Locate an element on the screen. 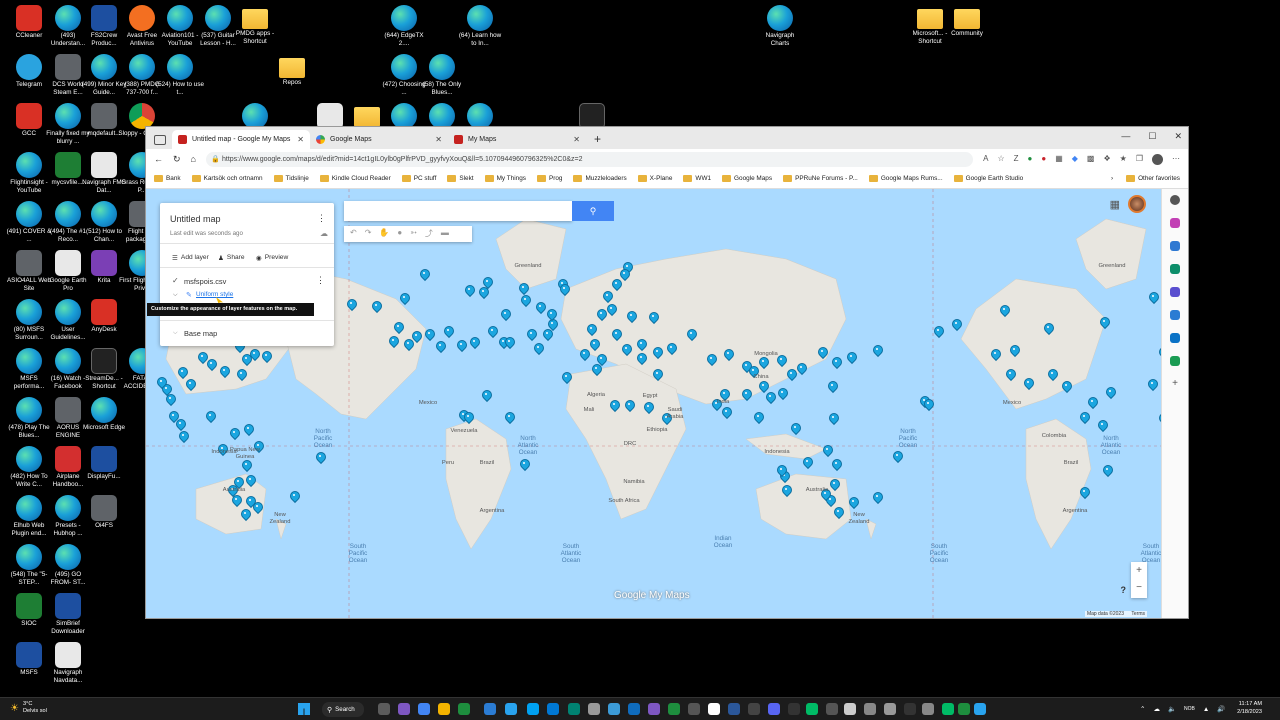 The width and height of the screenshot is (1280, 720). search-icon is located at coordinates (1175, 200).